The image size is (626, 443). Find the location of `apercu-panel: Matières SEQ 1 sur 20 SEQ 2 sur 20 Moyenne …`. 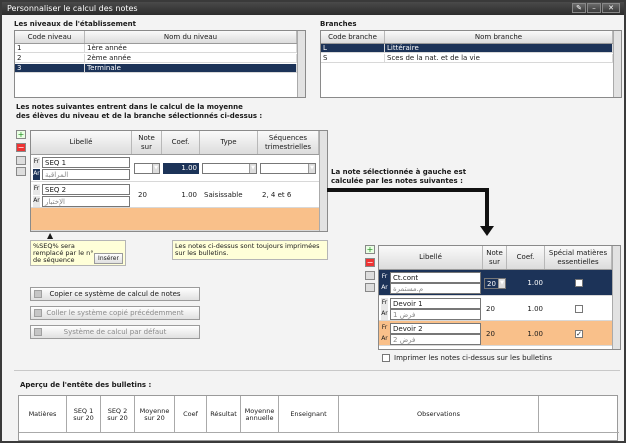

apercu-panel: Matières SEQ 1 sur 20 SEQ 2 sur 20 Moyenne … is located at coordinates (318, 418).